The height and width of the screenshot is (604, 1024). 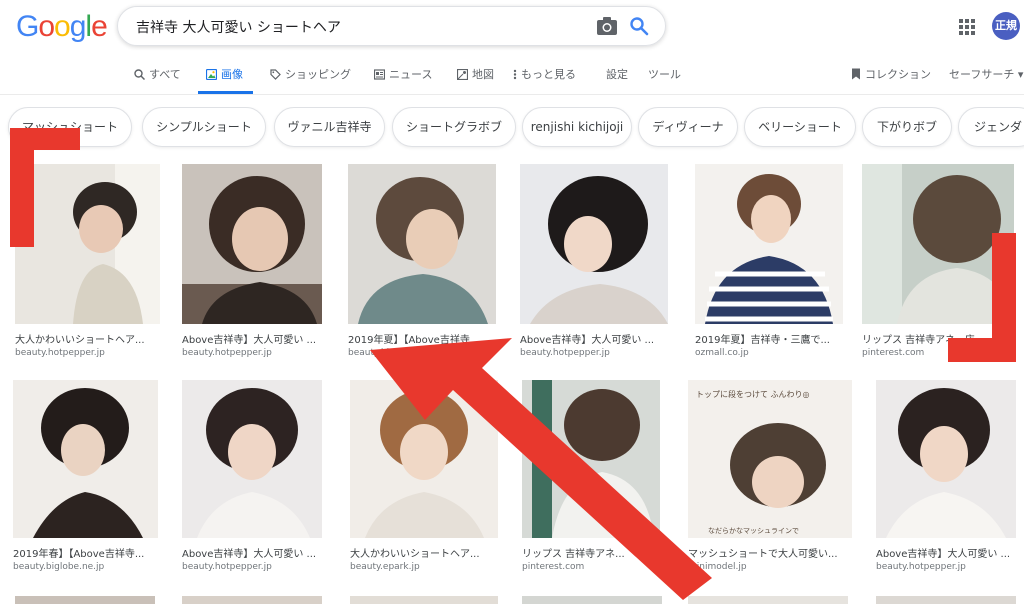 What do you see at coordinates (753, 531) in the screenshot?
I see `thumbnail-caption: なだらかなマッシュラインで` at bounding box center [753, 531].